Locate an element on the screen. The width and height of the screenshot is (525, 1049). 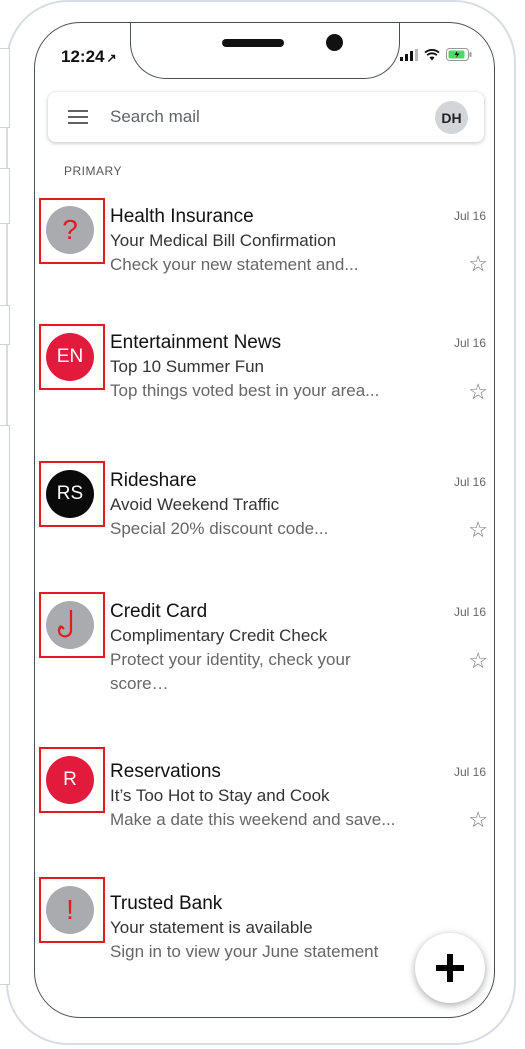
email-sender: Trusted Bank is located at coordinates (166, 903).